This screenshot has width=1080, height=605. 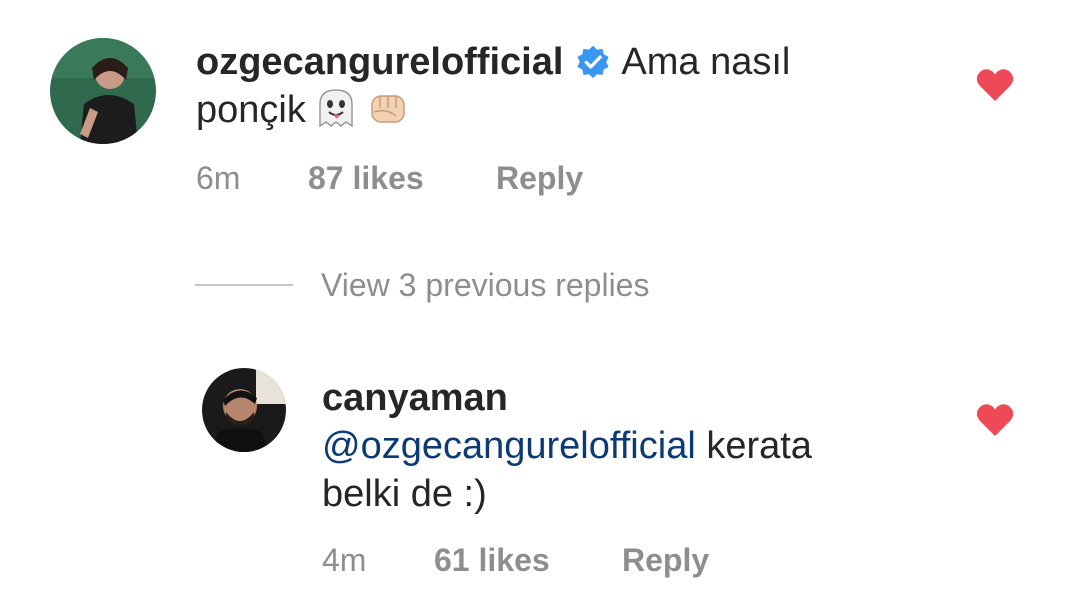 I want to click on verified-badge-icon, so click(x=593, y=62).